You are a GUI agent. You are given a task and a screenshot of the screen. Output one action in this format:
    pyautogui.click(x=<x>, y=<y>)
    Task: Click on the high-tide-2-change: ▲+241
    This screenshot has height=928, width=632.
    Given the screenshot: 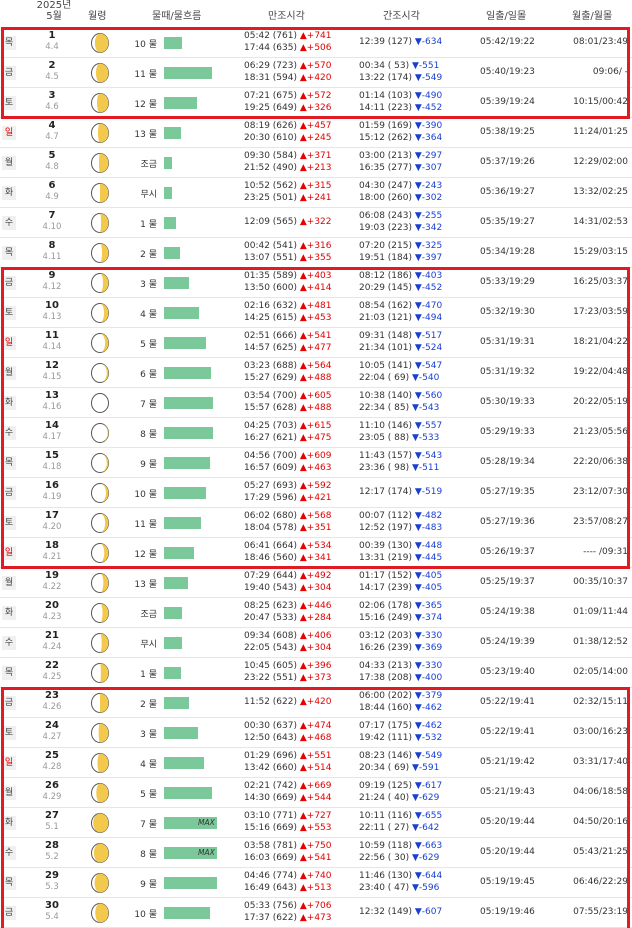 What is the action you would take?
    pyautogui.click(x=315, y=198)
    